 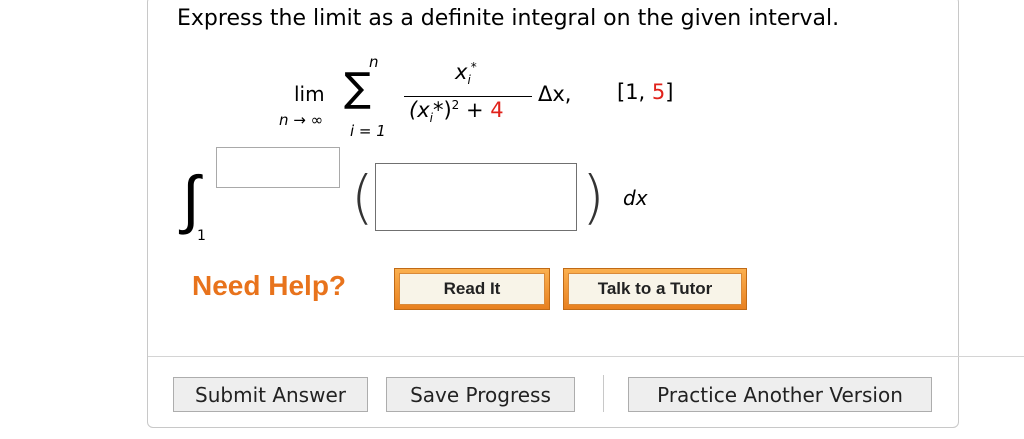 I want to click on save-progress-button: Save Progress, so click(x=480, y=394).